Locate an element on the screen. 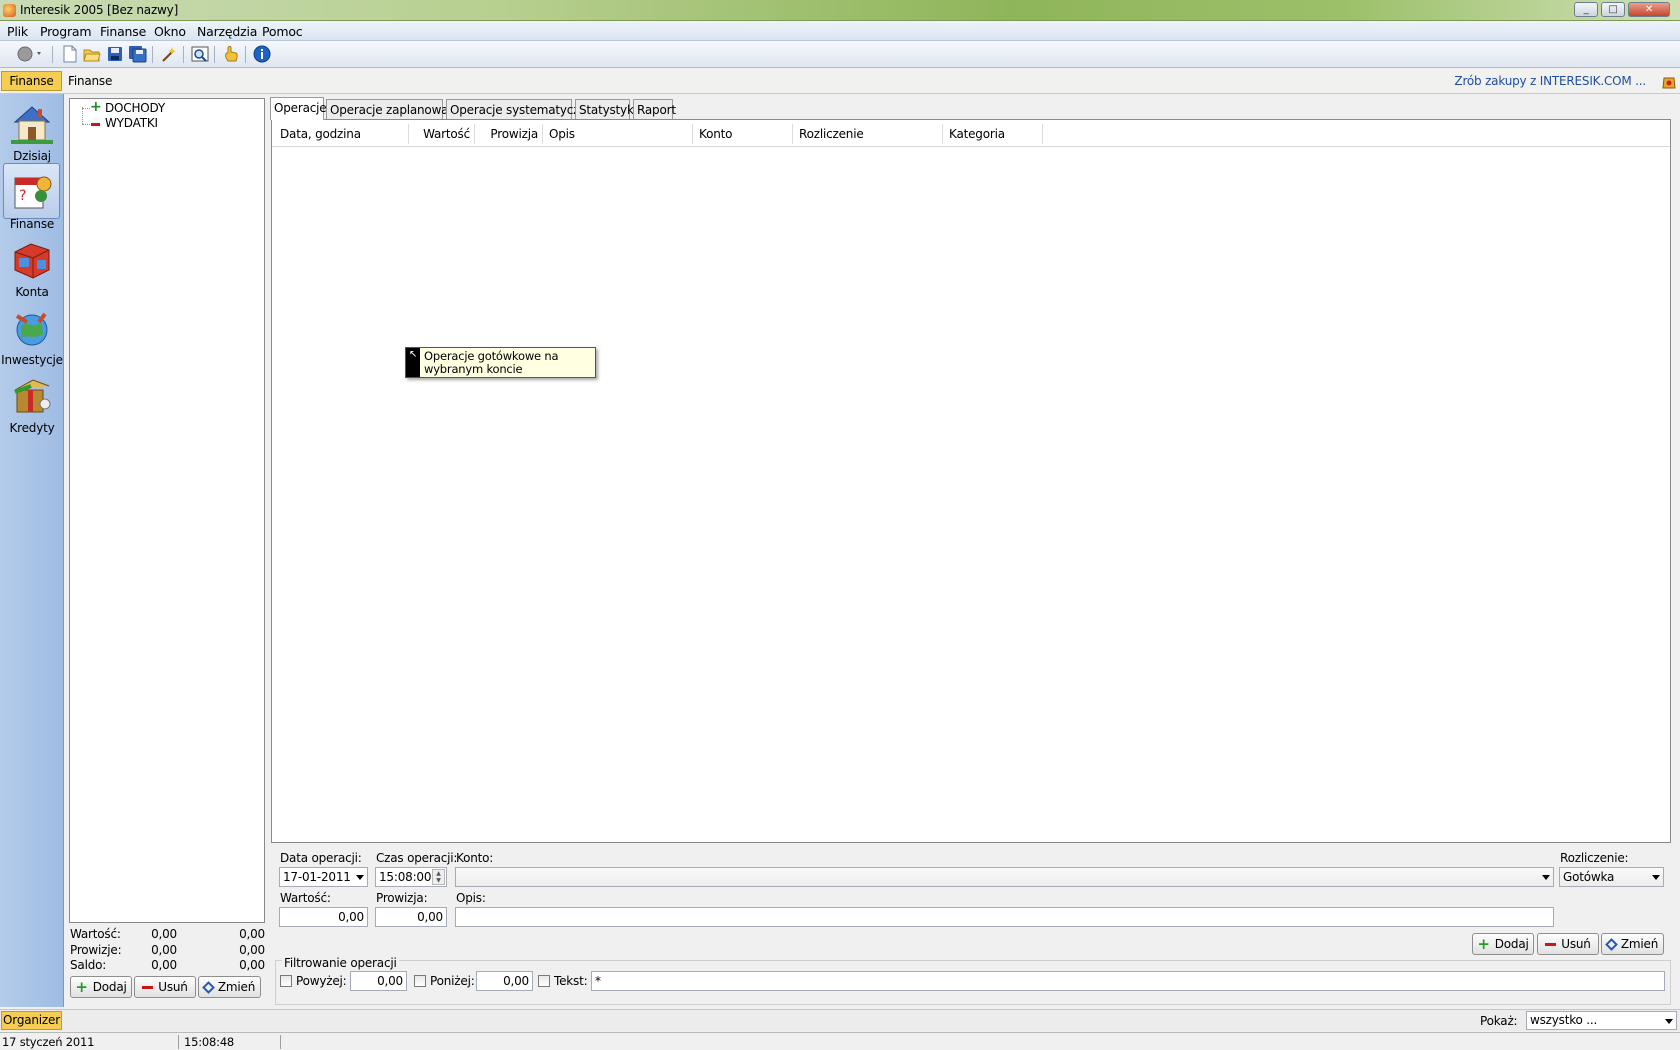 The height and width of the screenshot is (1050, 1680). close-button: ✕ is located at coordinates (1649, 9).